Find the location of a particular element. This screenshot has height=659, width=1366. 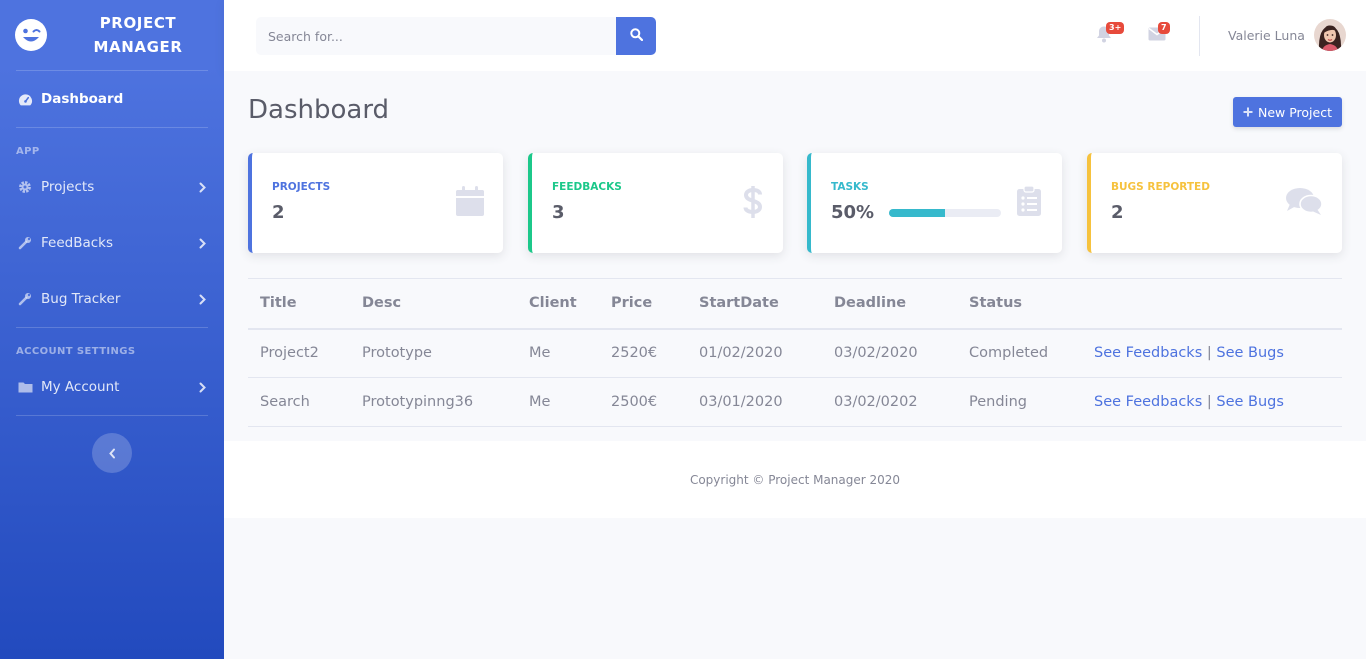

card-value: 3 is located at coordinates (558, 212).